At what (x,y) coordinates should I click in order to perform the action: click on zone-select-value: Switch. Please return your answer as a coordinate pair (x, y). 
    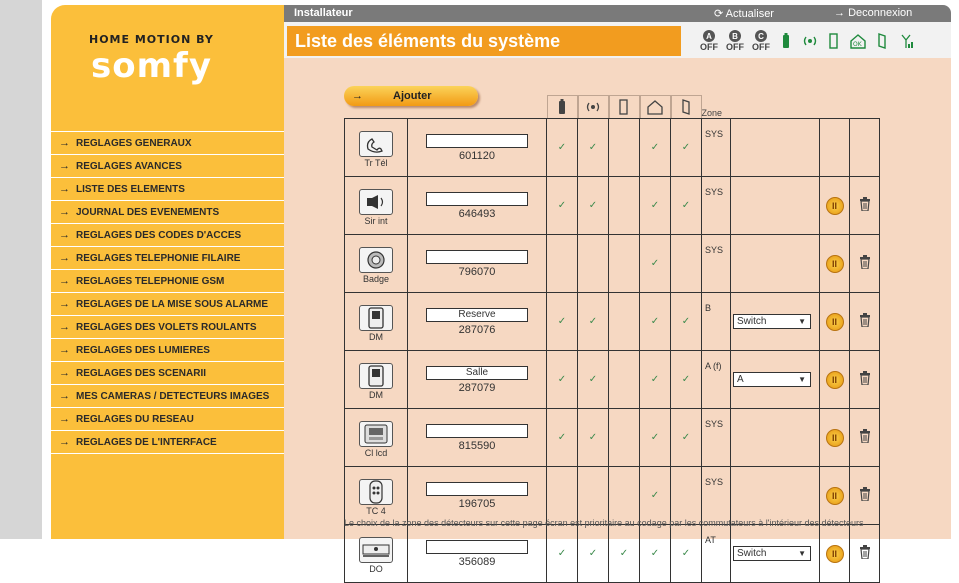
    Looking at the image, I should click on (752, 553).